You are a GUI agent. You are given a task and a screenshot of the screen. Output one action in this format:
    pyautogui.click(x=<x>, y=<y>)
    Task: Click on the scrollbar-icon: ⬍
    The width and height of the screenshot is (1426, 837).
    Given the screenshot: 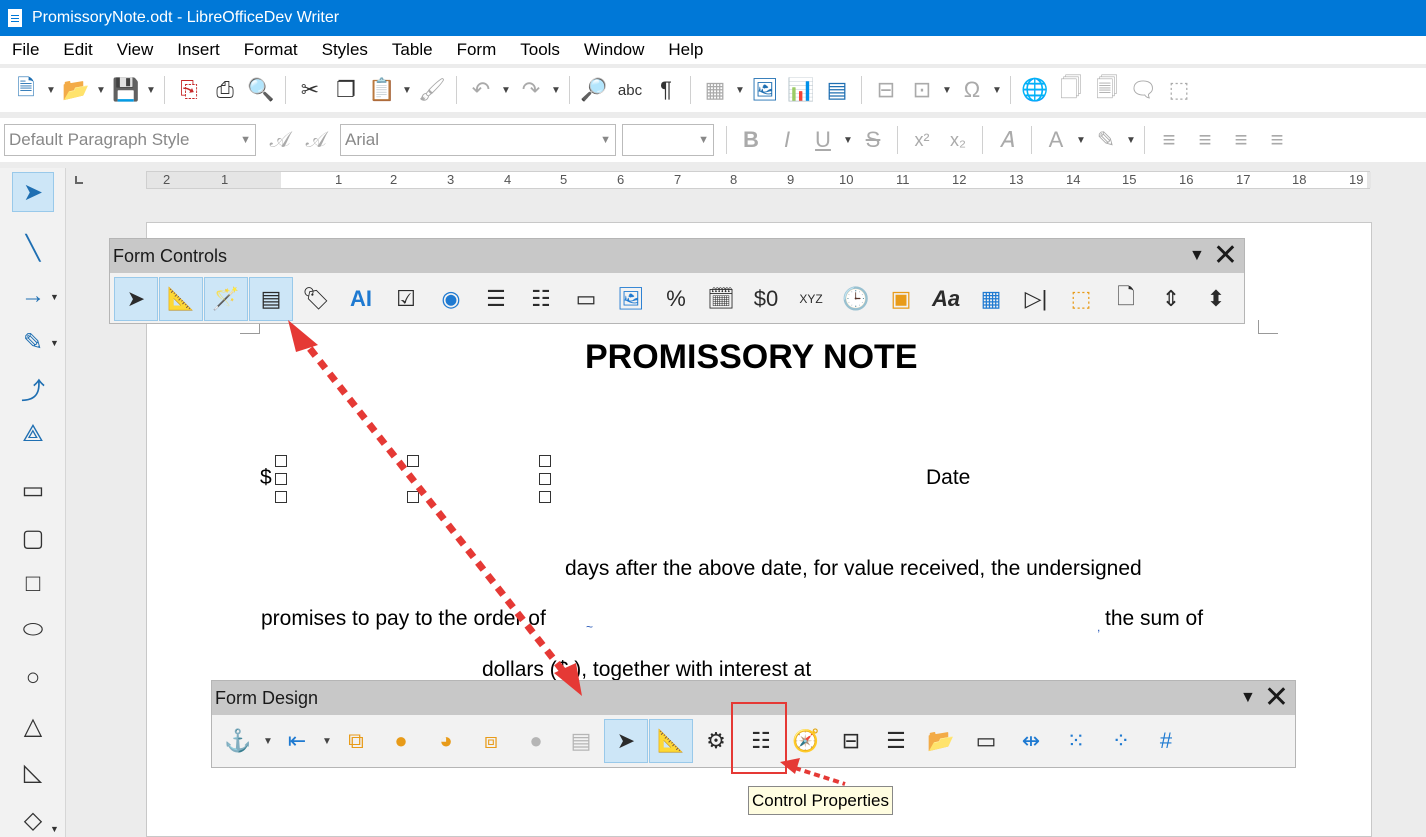 What is the action you would take?
    pyautogui.click(x=1216, y=299)
    